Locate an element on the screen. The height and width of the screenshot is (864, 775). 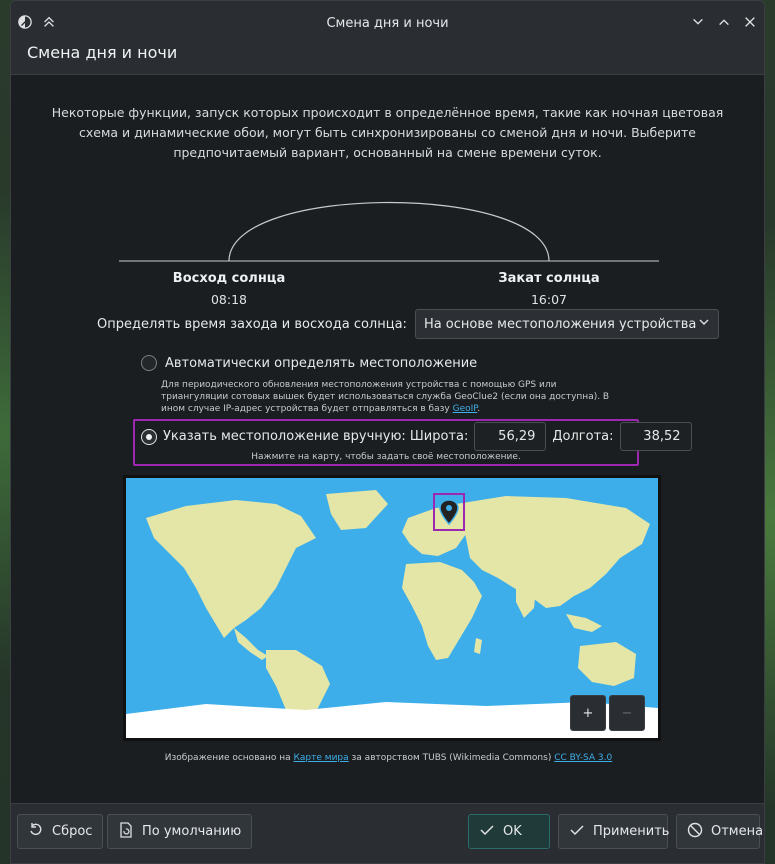
cancel-label: Отмена is located at coordinates (737, 831).